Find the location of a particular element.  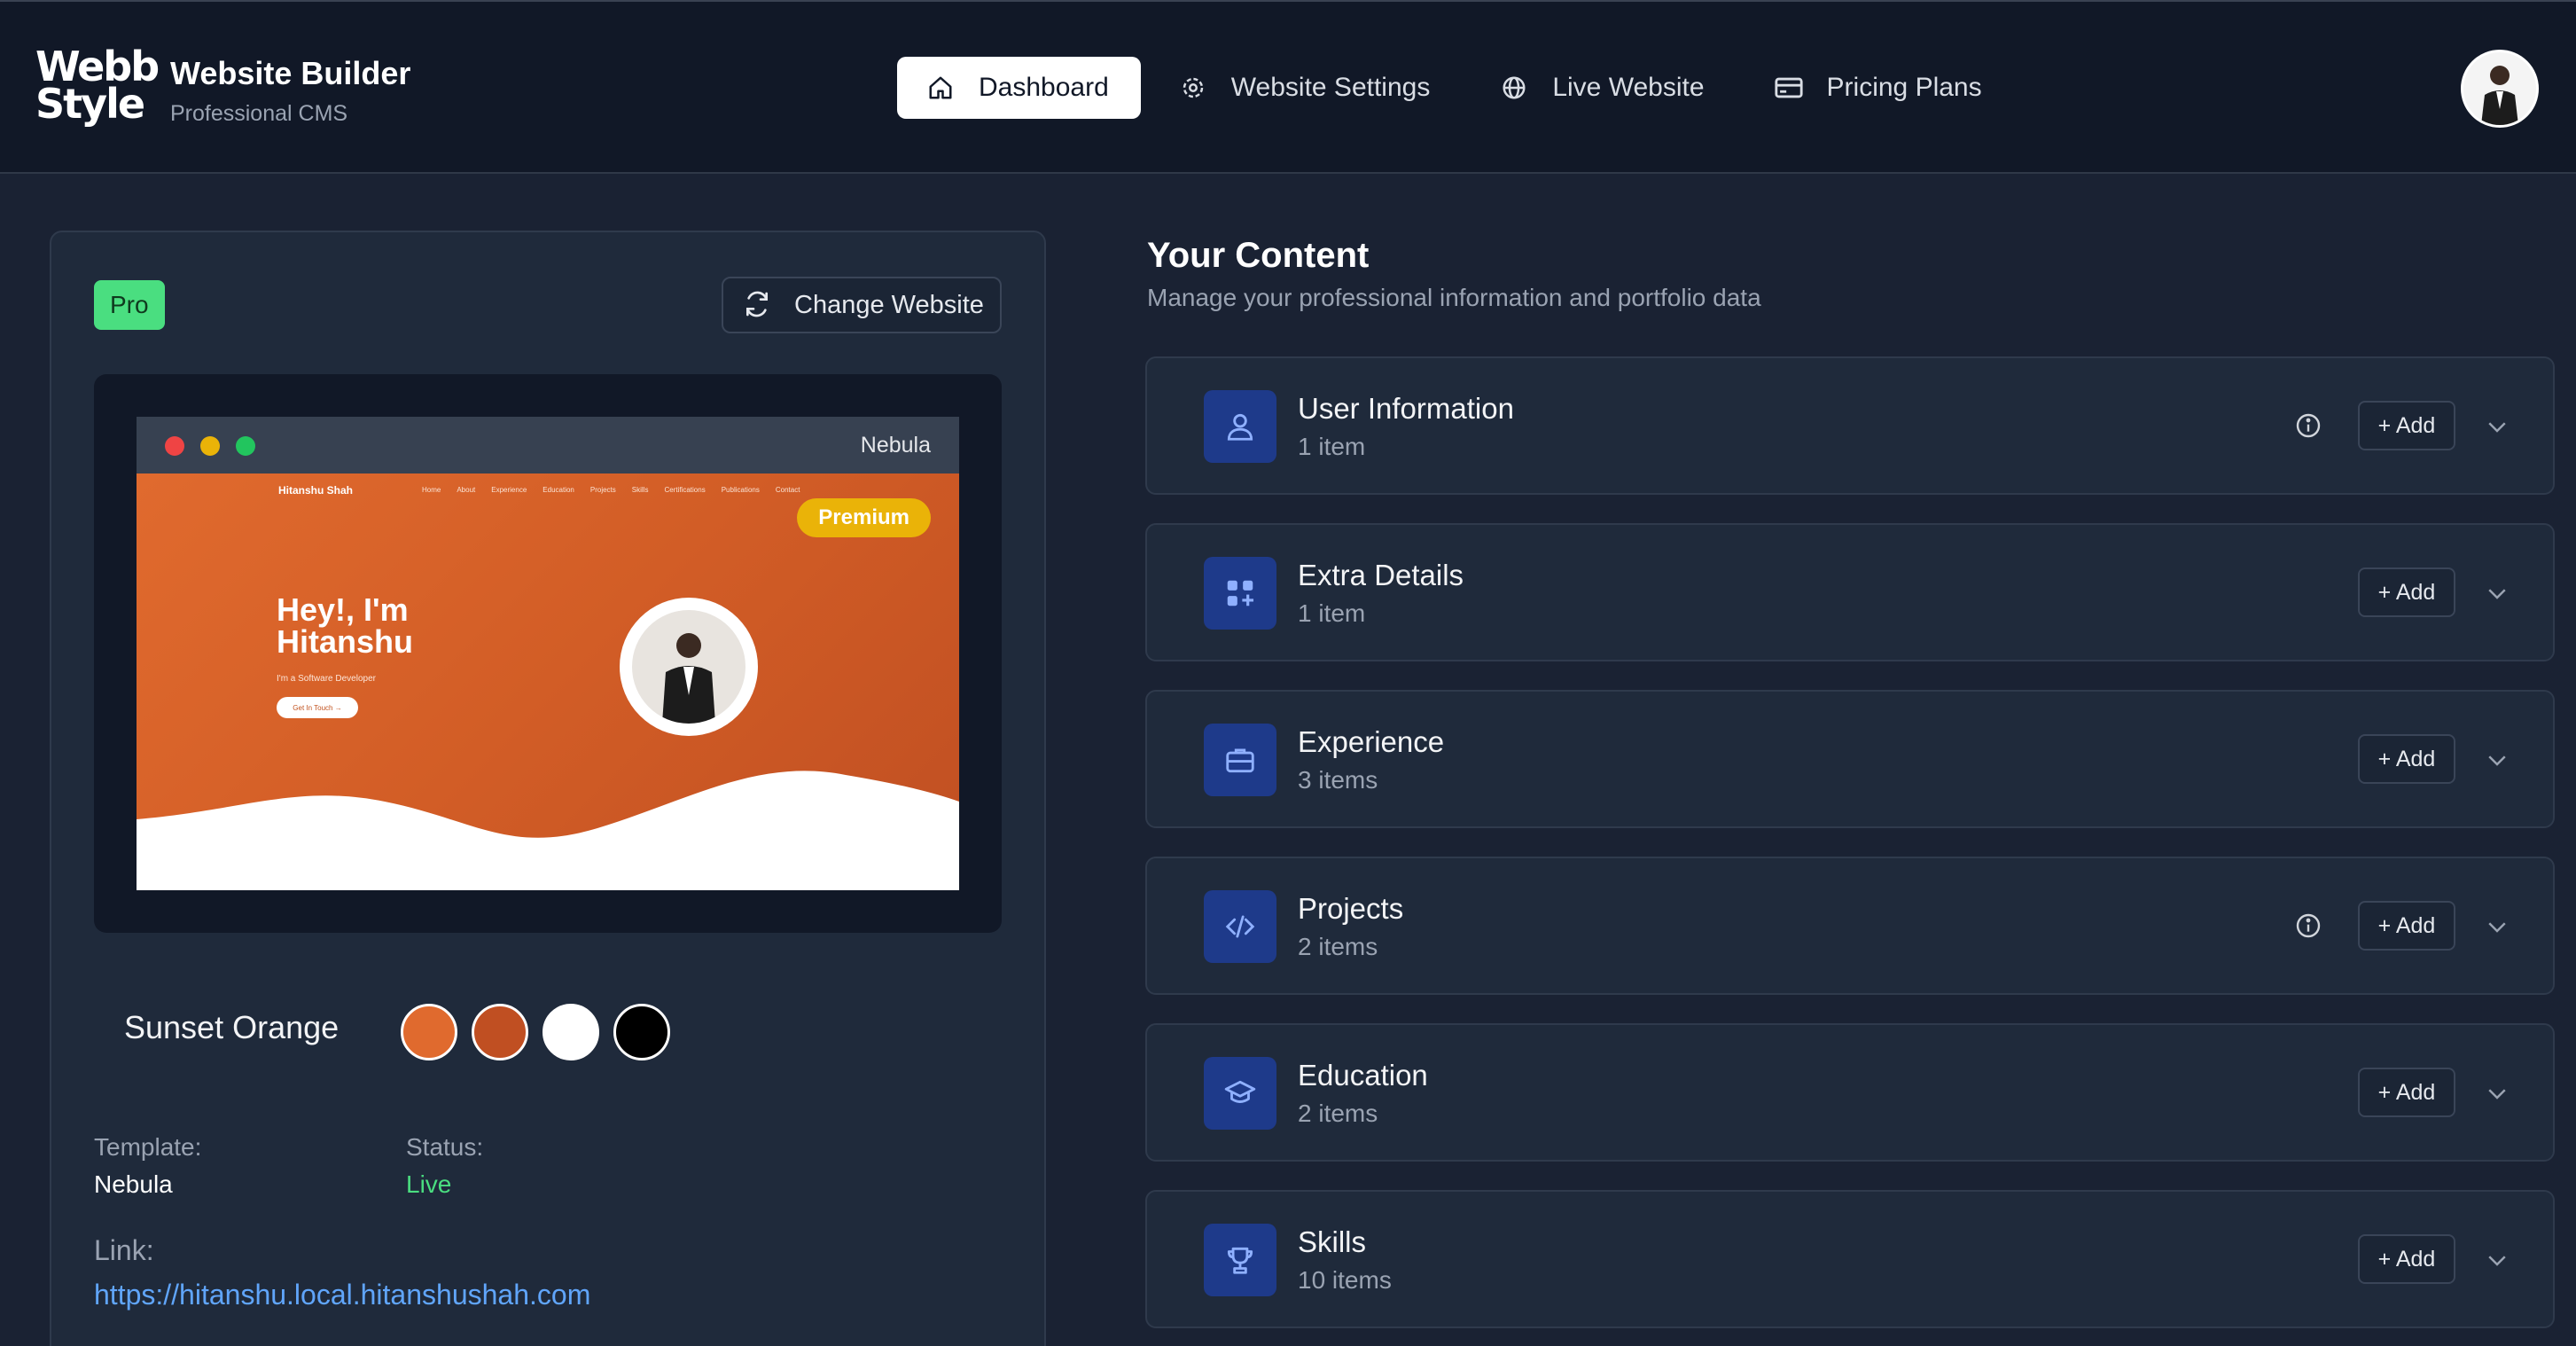

section-extra-details: Extra Details 1 item + Add is located at coordinates (1850, 592).